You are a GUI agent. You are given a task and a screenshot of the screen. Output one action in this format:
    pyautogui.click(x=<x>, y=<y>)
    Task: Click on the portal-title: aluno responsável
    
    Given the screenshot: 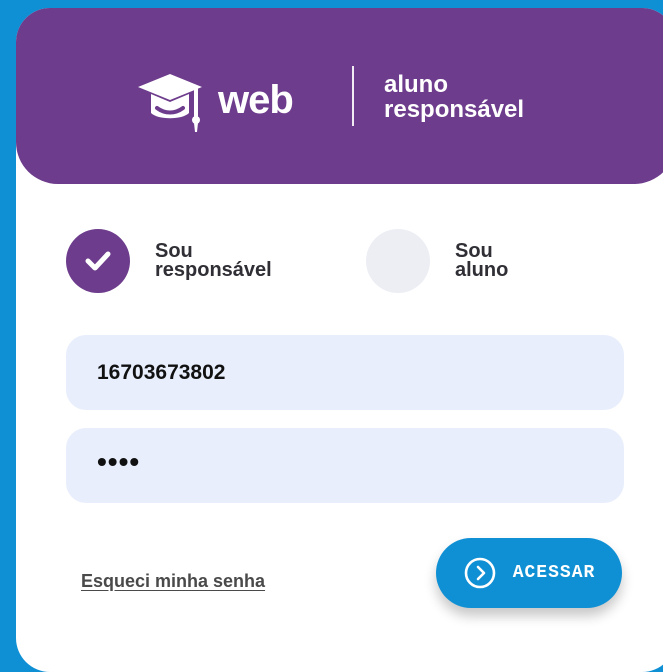 What is the action you would take?
    pyautogui.click(x=454, y=97)
    